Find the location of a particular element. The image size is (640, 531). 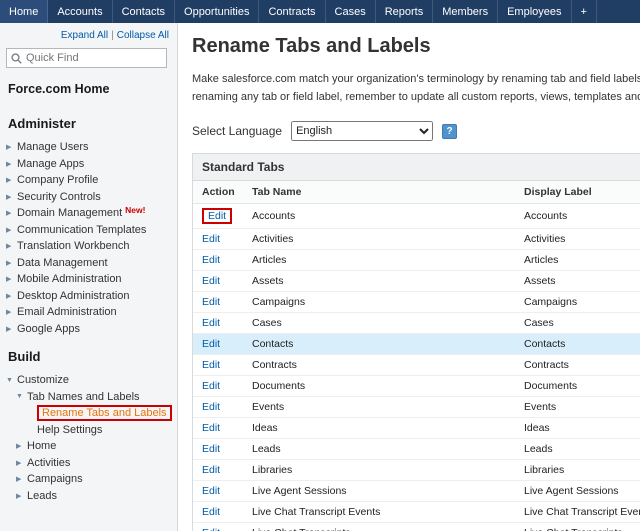

edit-link-cases: Edit is located at coordinates (211, 323).